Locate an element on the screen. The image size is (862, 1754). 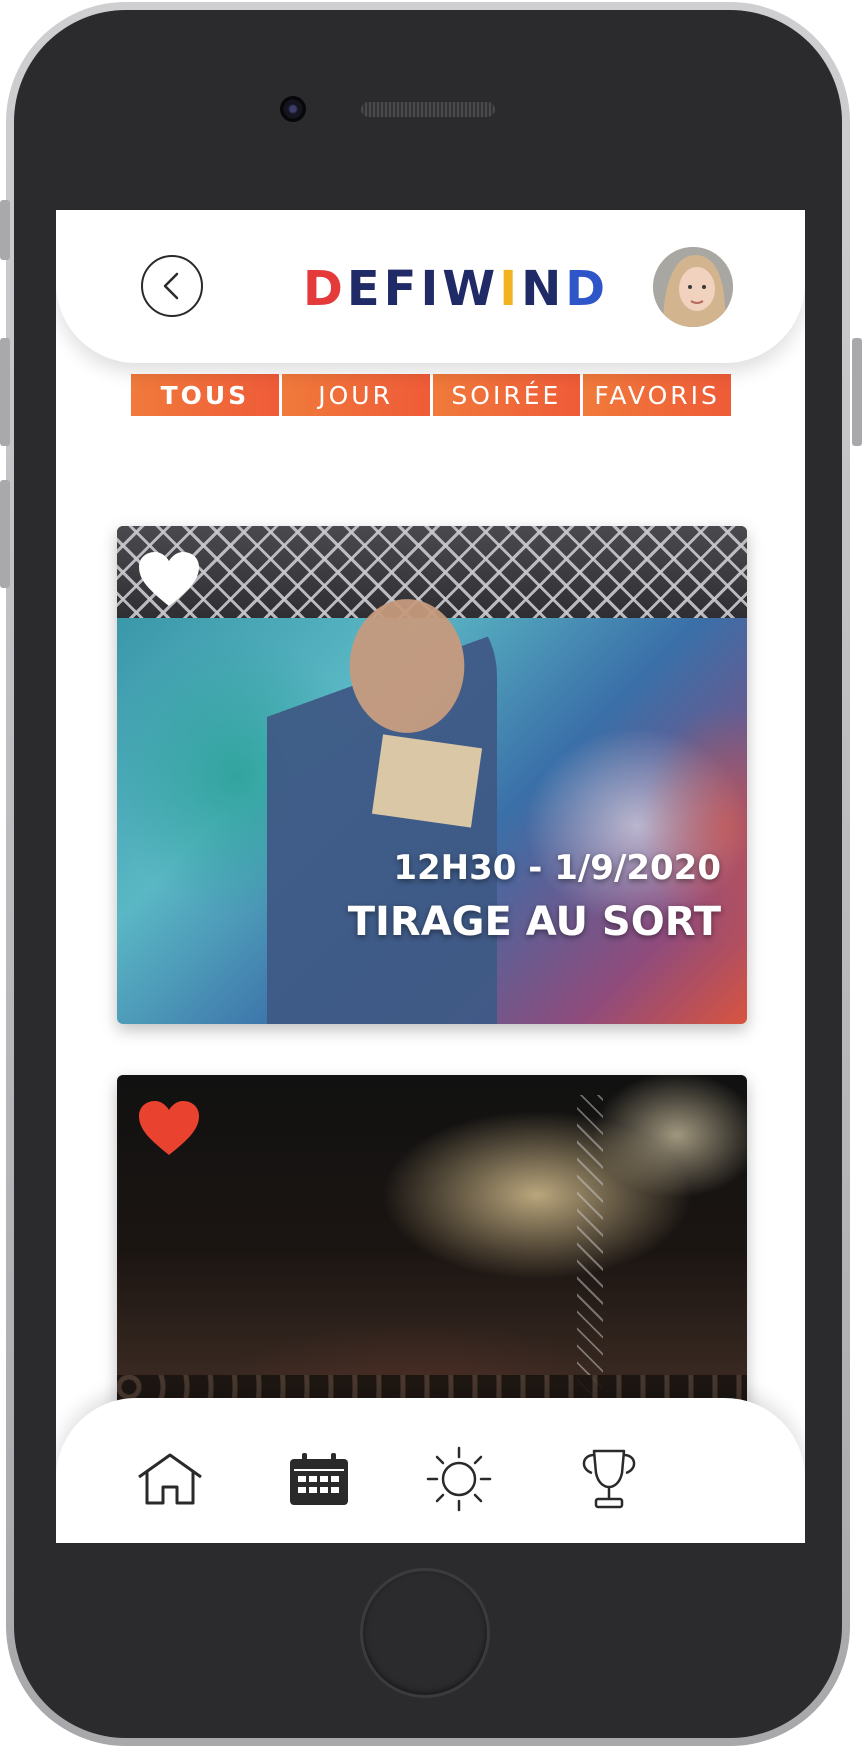
nav-calendar is located at coordinates (319, 1479).